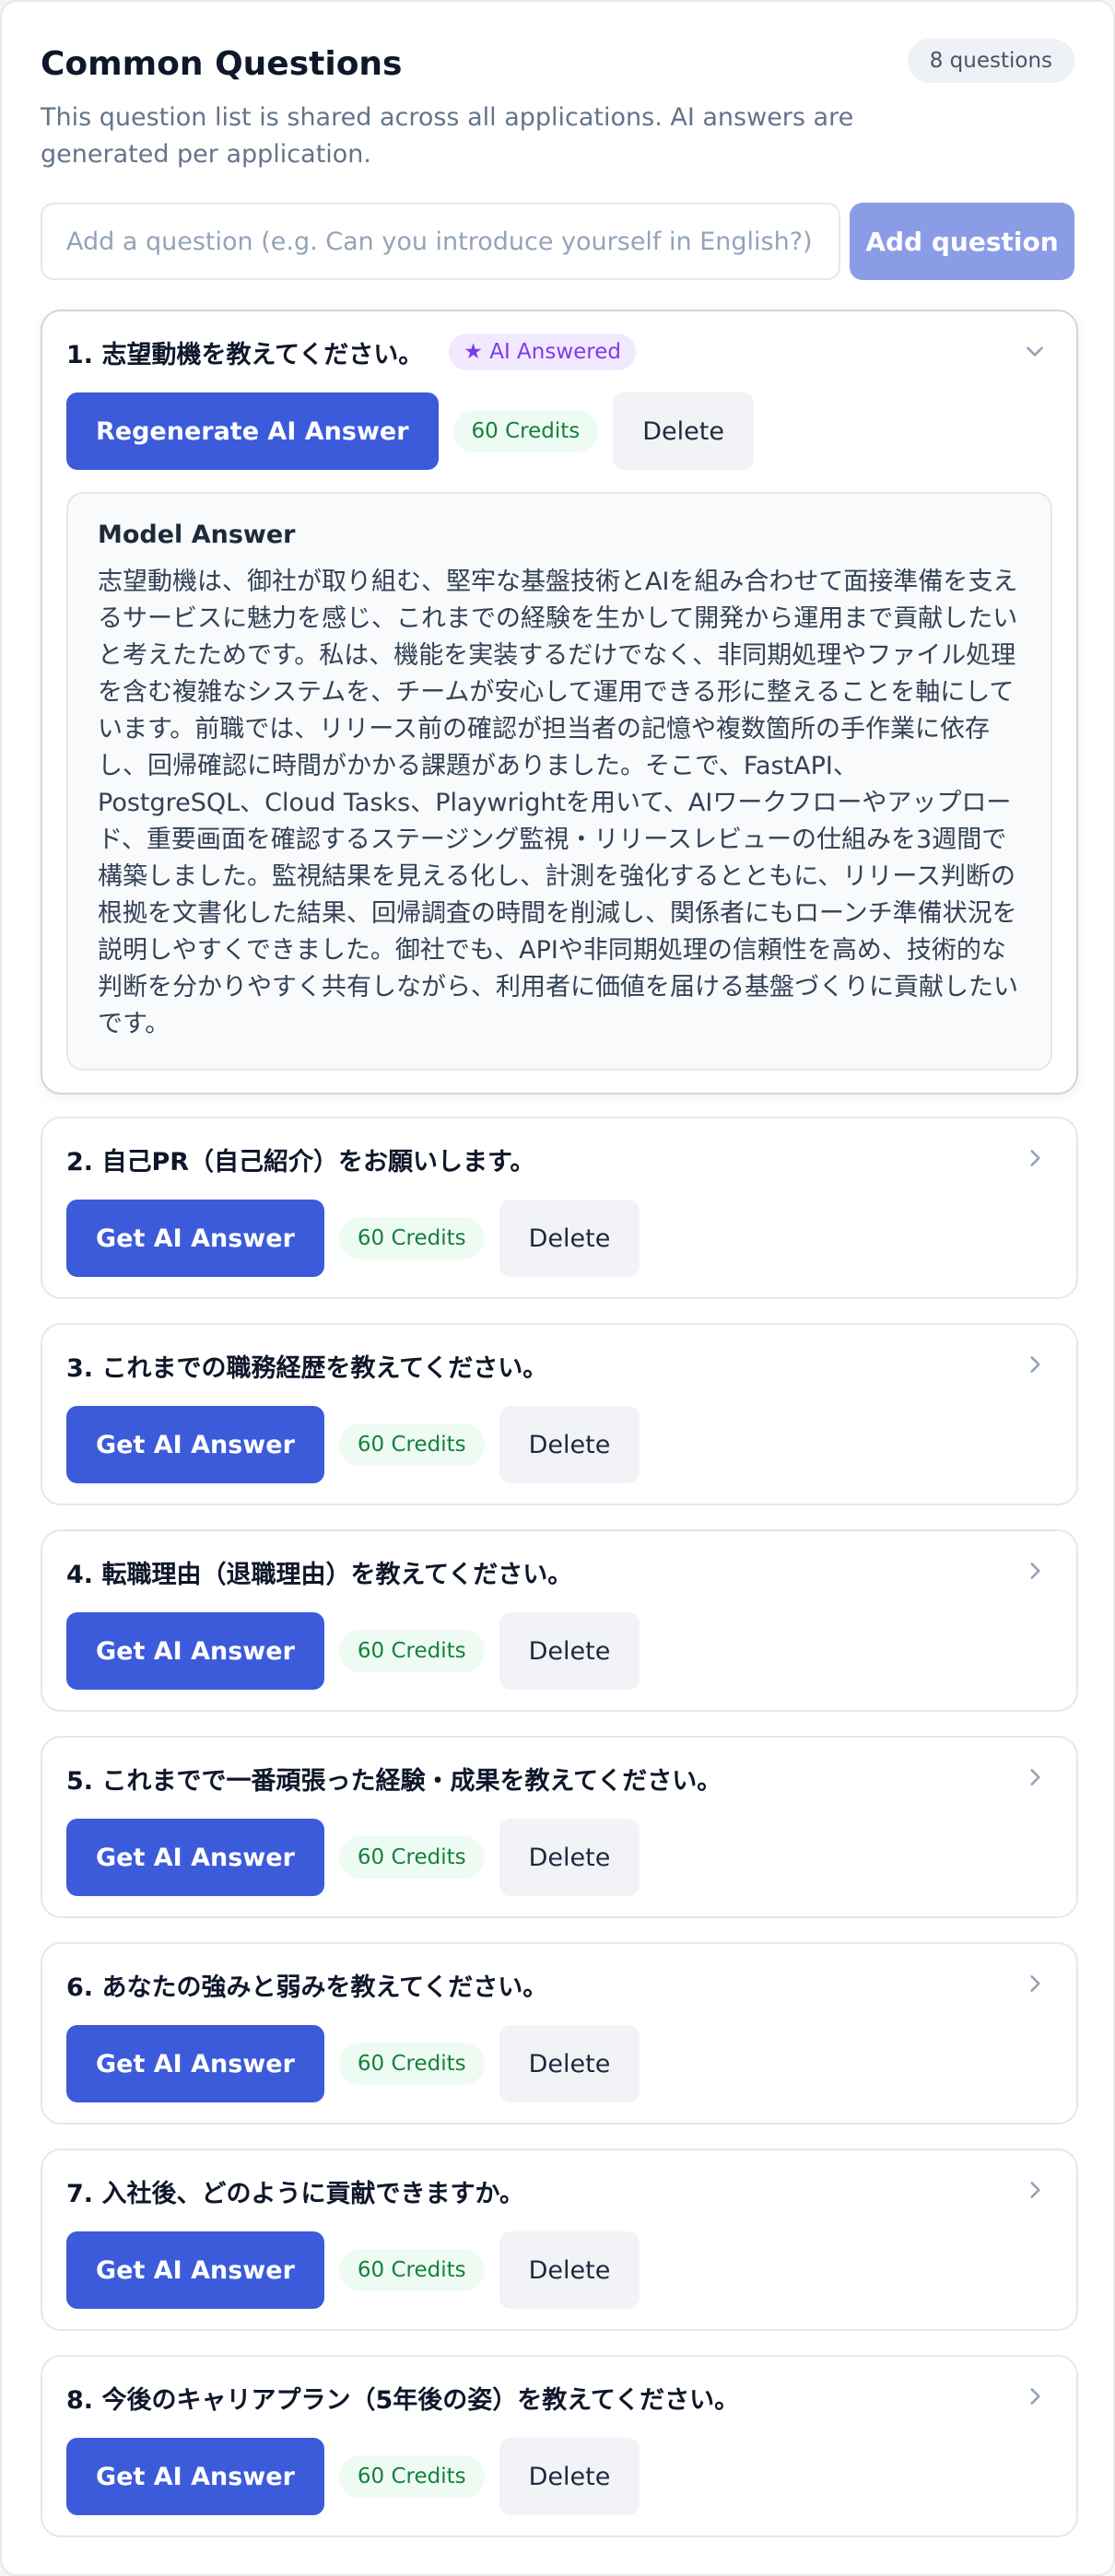 The height and width of the screenshot is (2576, 1115). I want to click on question-header: 8. 今後のキャリアプラン（5年後の姿）を教えてください。, so click(559, 2397).